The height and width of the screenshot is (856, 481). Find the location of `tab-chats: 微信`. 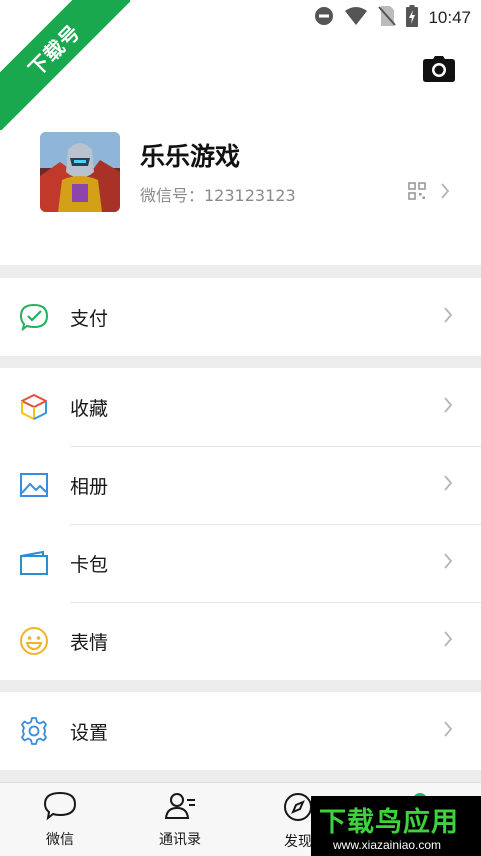

tab-chats: 微信 is located at coordinates (60, 820).